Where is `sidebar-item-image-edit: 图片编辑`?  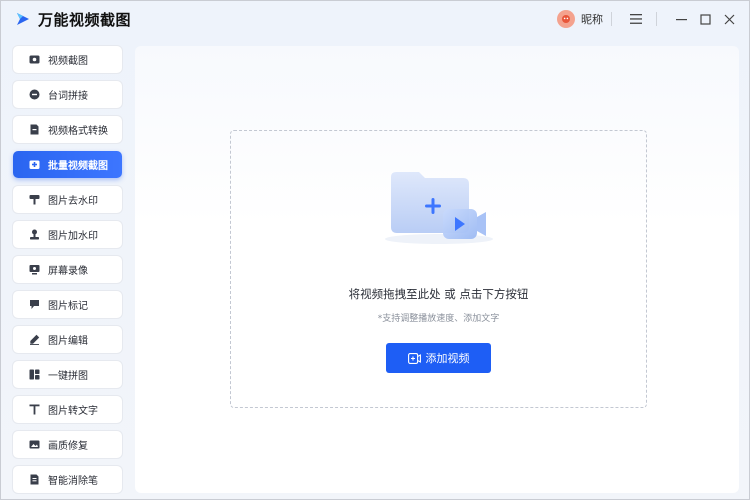 sidebar-item-image-edit: 图片编辑 is located at coordinates (67, 339).